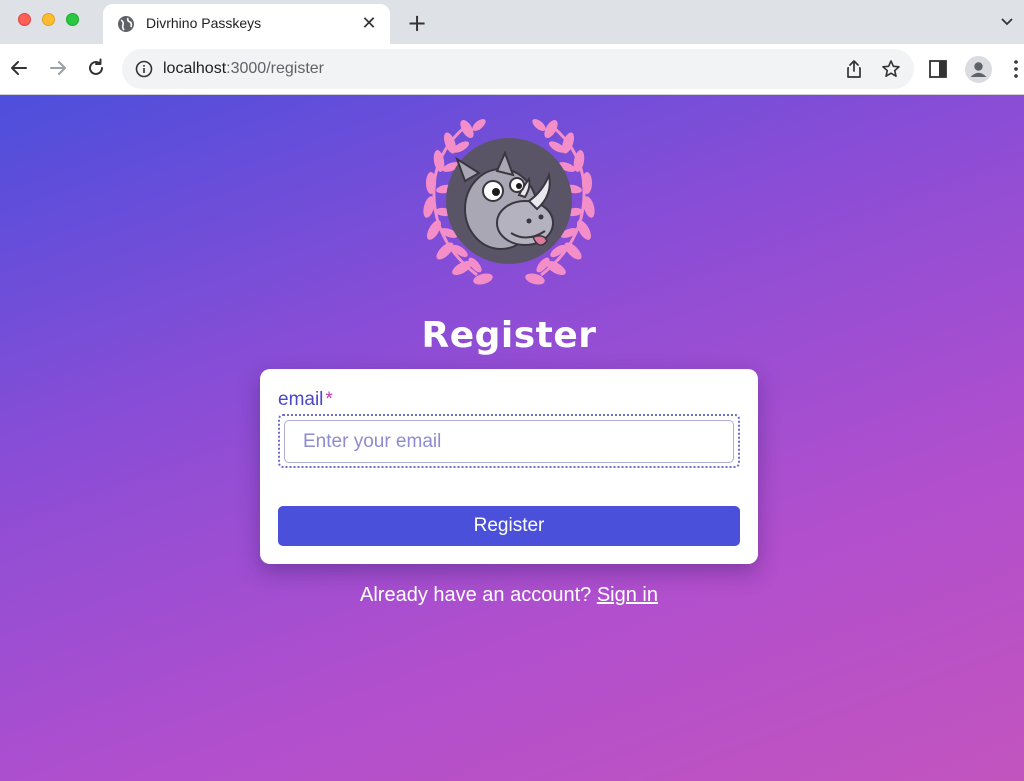 Image resolution: width=1024 pixels, height=781 pixels. I want to click on close-tab-icon: ✕, so click(369, 24).